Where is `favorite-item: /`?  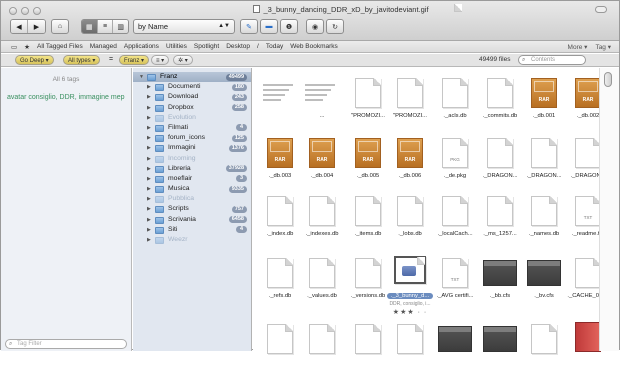
favorite-item: / is located at coordinates (258, 46).